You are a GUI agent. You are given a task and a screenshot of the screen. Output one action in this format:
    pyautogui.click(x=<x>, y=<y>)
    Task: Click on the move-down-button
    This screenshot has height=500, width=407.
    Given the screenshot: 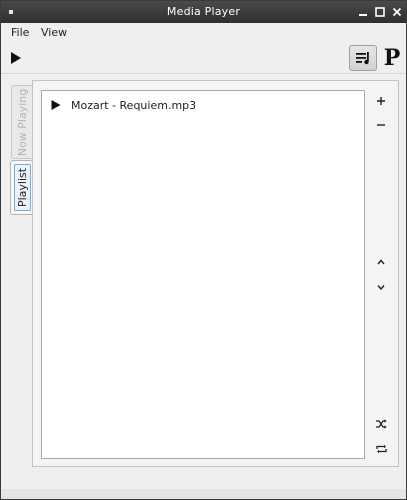 What is the action you would take?
    pyautogui.click(x=381, y=287)
    